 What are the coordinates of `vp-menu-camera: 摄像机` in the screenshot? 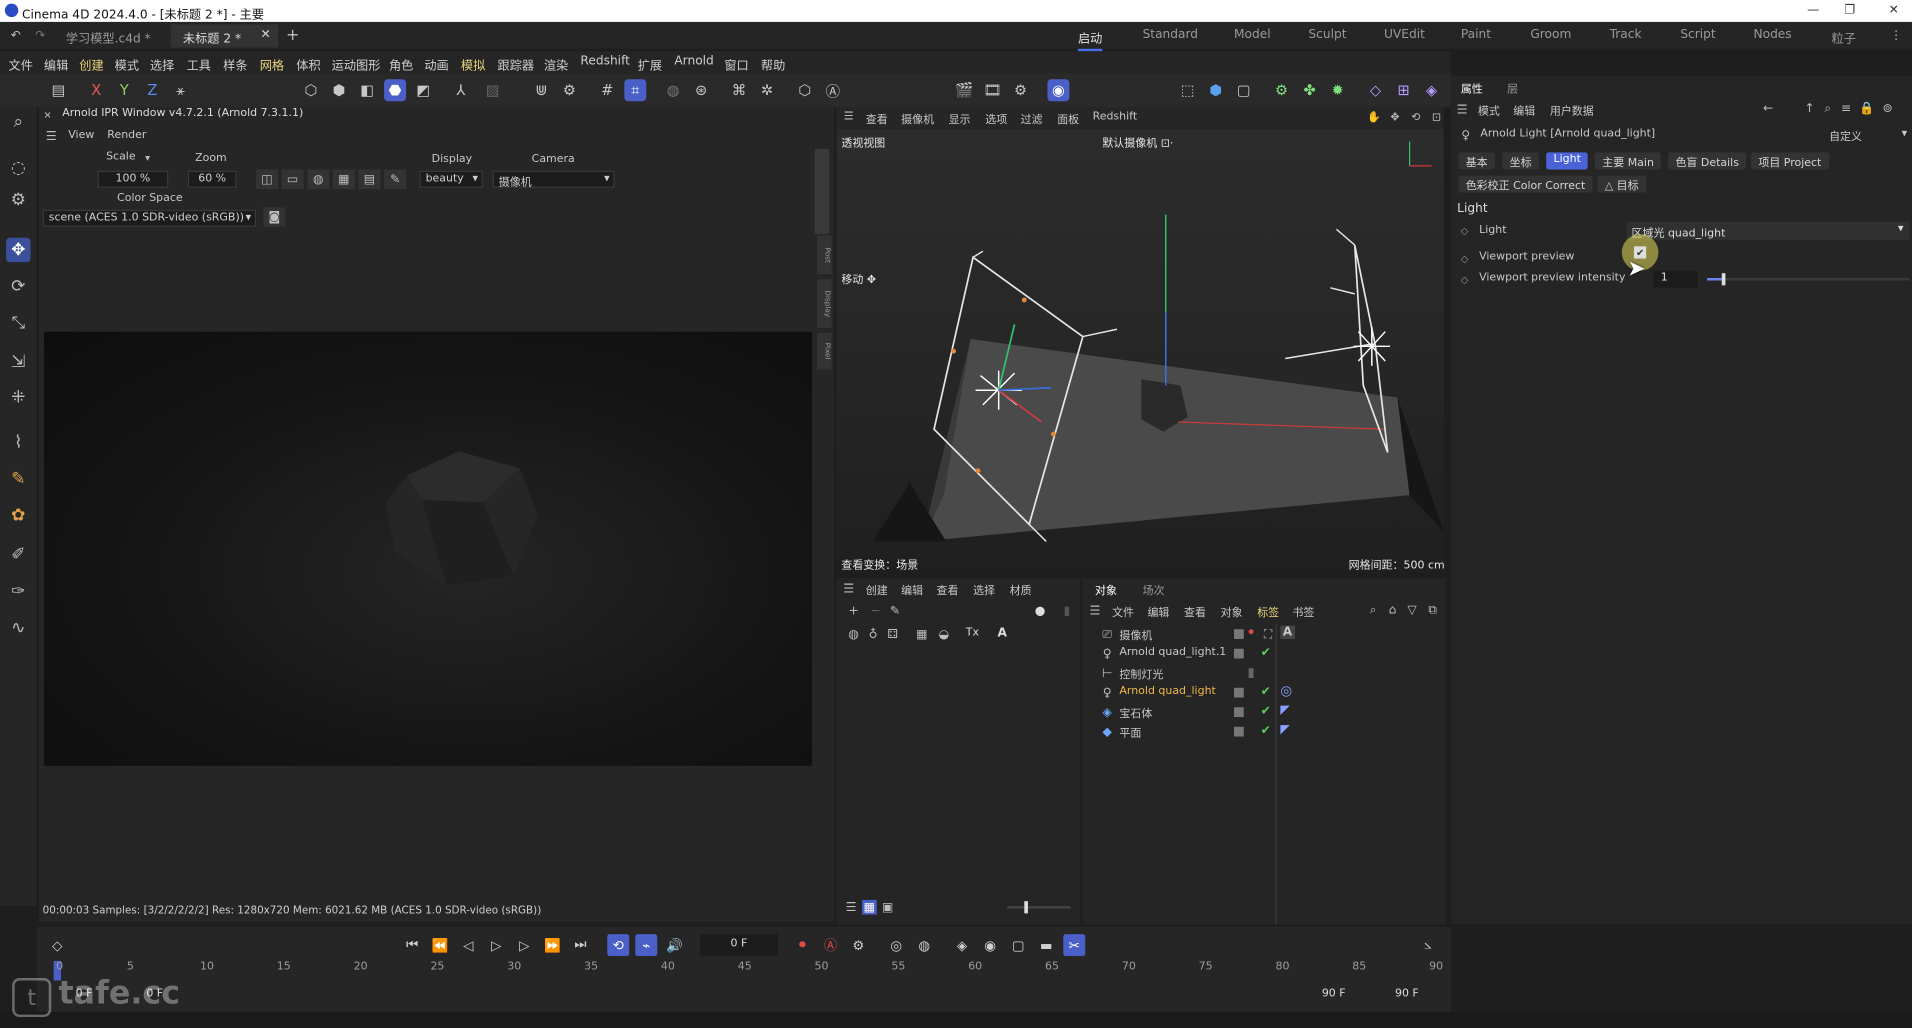 It's located at (917, 119).